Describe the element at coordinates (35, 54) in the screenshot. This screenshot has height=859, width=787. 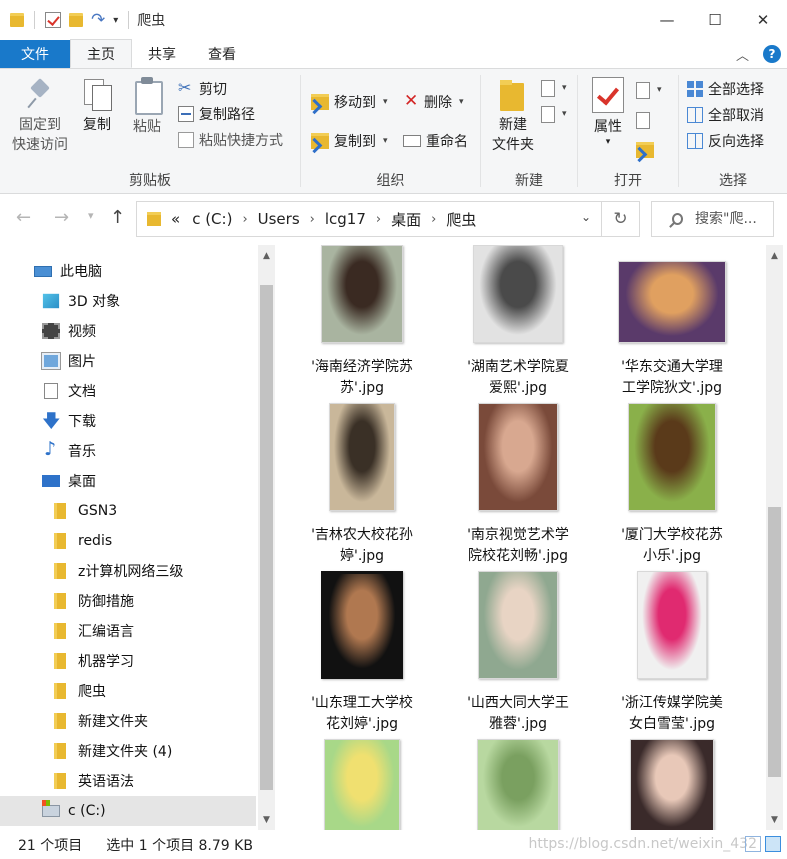
I see `tab-file: 文件` at that location.